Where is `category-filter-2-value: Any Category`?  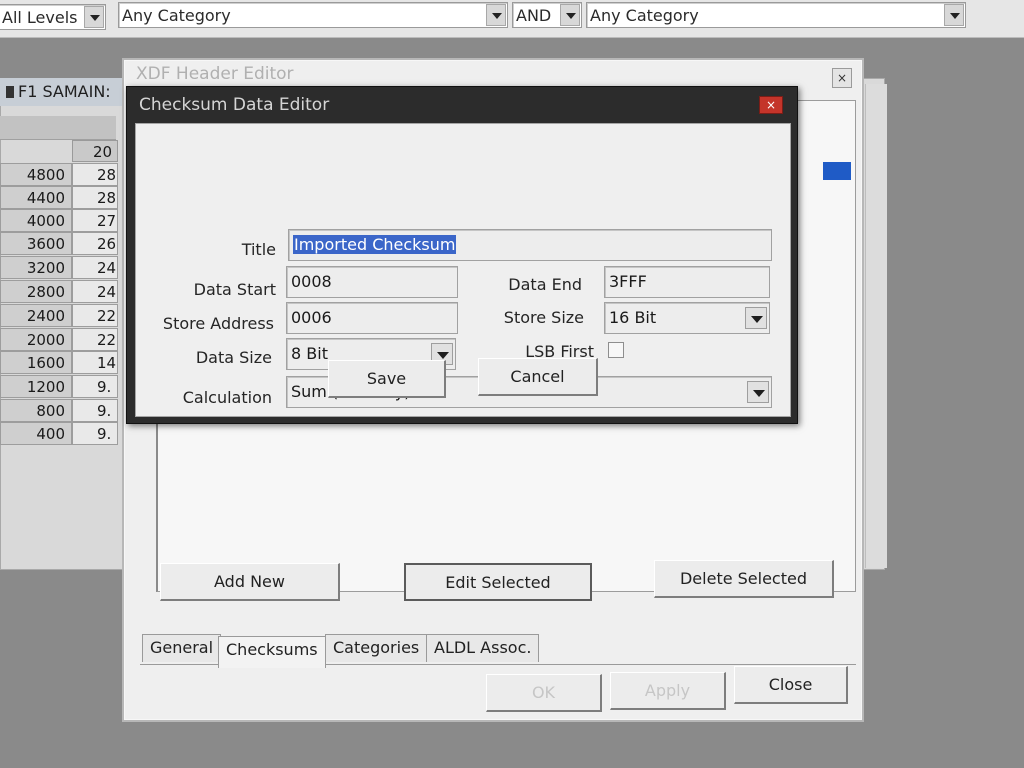 category-filter-2-value: Any Category is located at coordinates (644, 15).